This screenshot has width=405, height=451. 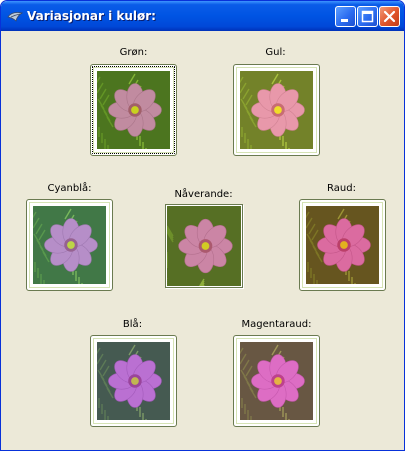 I want to click on blue-label: Blå:, so click(x=132, y=324).